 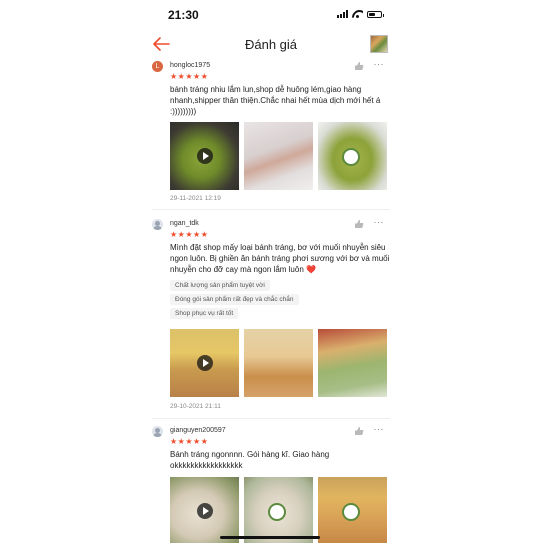 What do you see at coordinates (379, 44) in the screenshot?
I see `product-thumbnail` at bounding box center [379, 44].